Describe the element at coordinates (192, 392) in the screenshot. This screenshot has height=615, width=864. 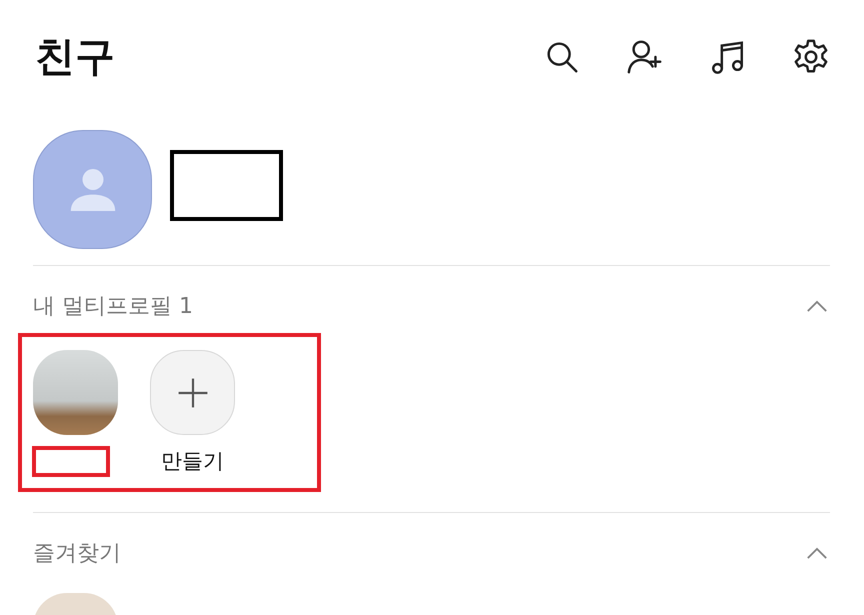
I see `add-tile` at that location.